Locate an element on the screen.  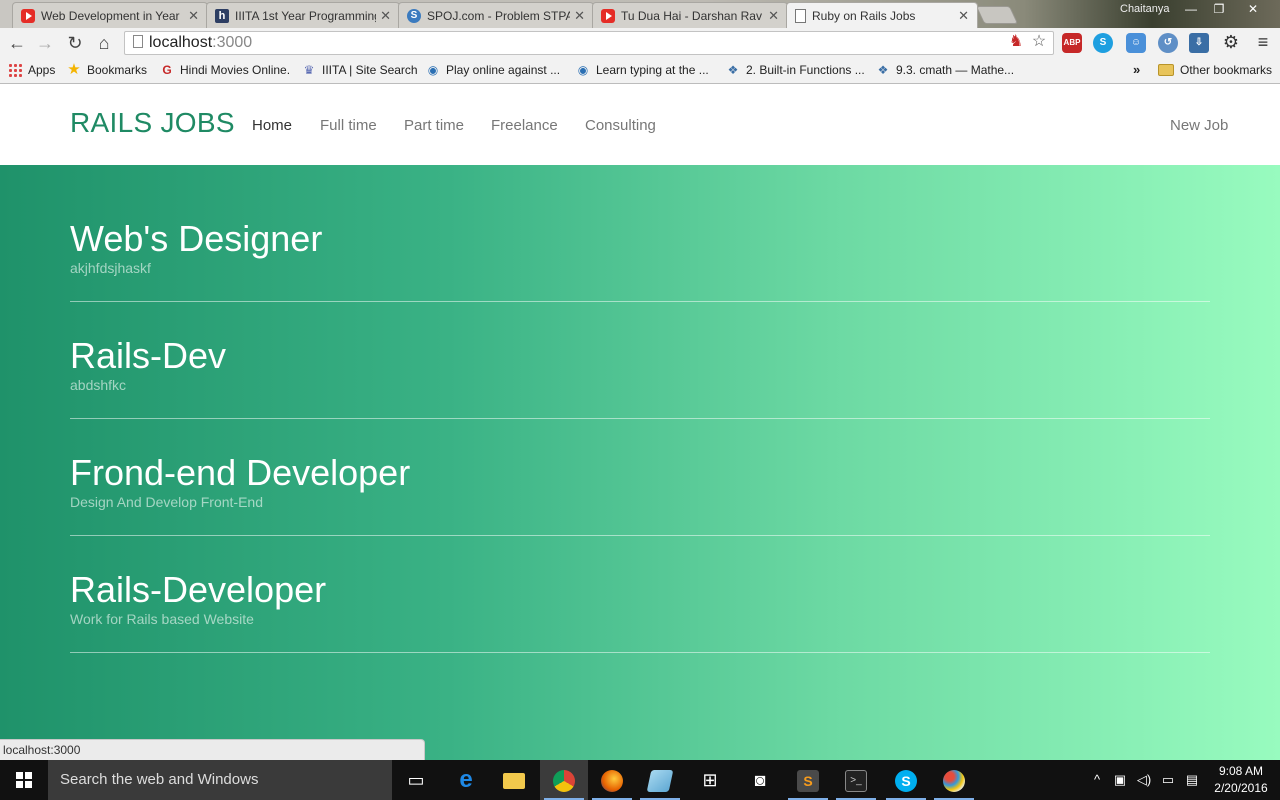
edge-icon: e is located at coordinates (466, 780).